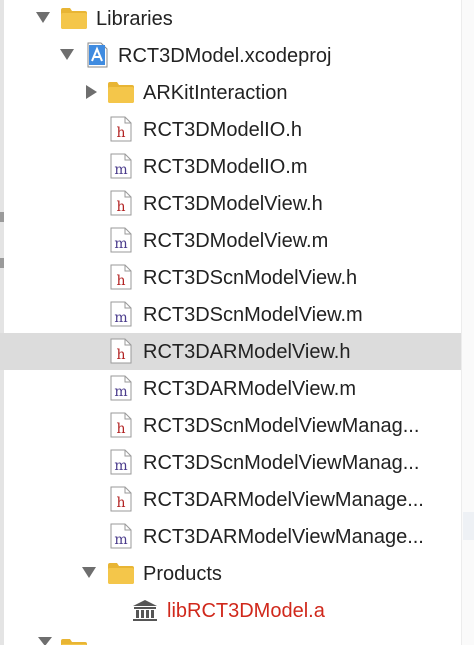  I want to click on tree-row-file: m RCT3DARModelView.m, so click(231, 388).